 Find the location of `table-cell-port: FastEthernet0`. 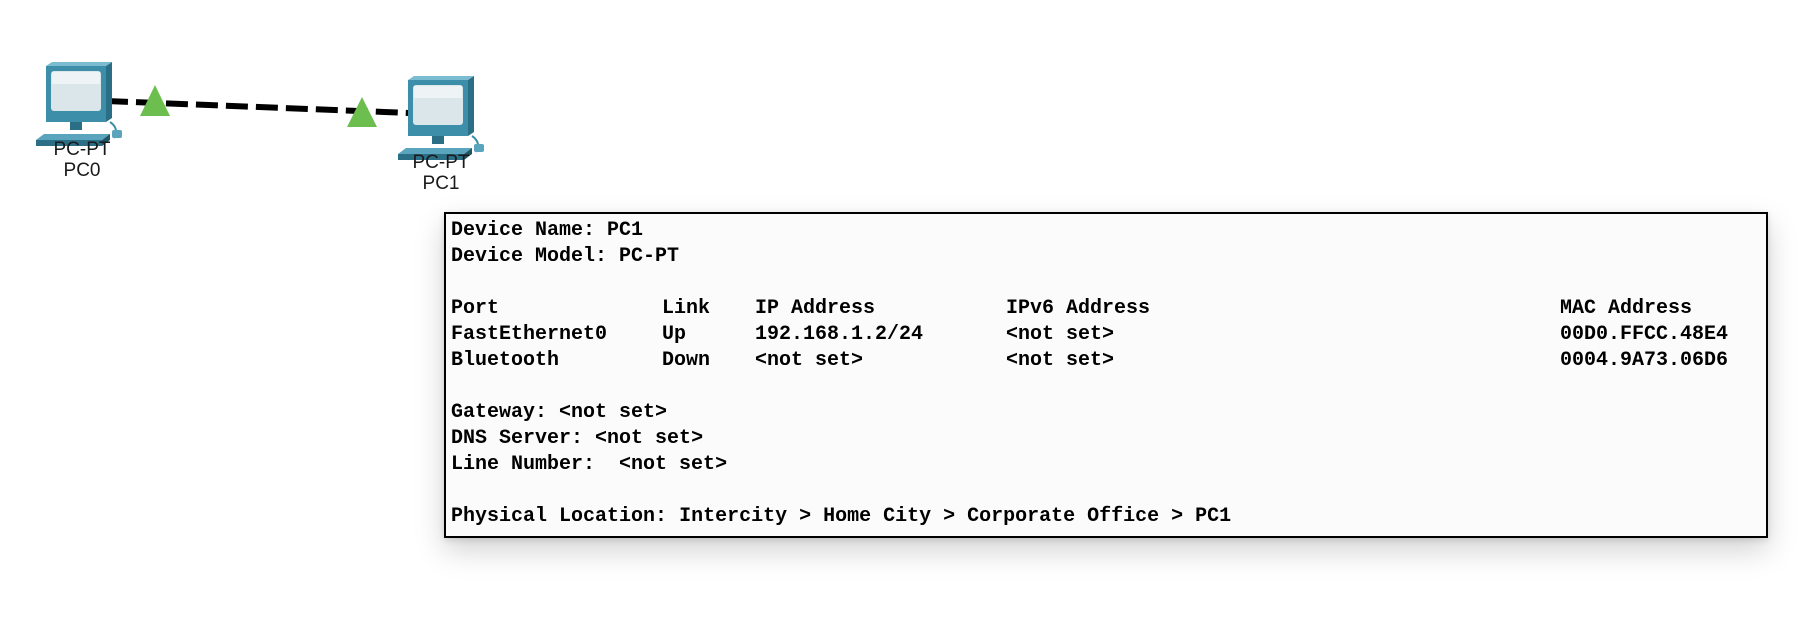

table-cell-port: FastEthernet0 is located at coordinates (529, 334).